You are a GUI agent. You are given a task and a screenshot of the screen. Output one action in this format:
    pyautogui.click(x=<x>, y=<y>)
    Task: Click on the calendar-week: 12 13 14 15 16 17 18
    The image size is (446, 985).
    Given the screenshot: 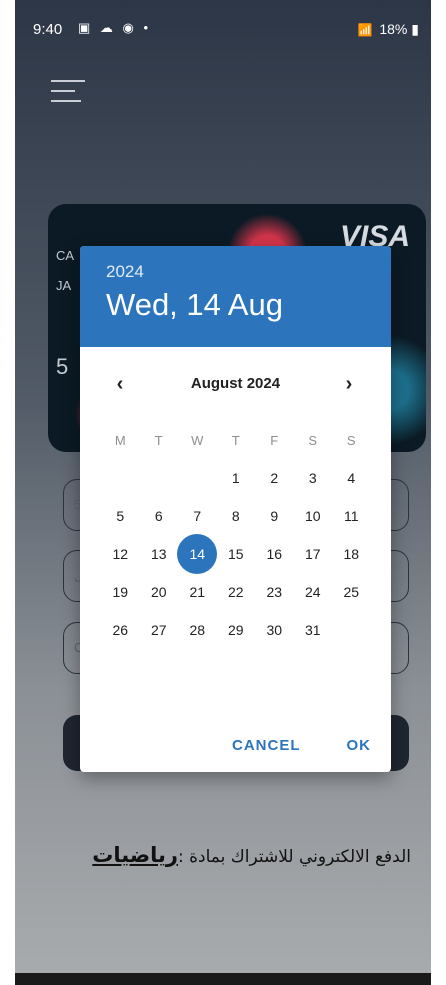 What is the action you would take?
    pyautogui.click(x=236, y=554)
    